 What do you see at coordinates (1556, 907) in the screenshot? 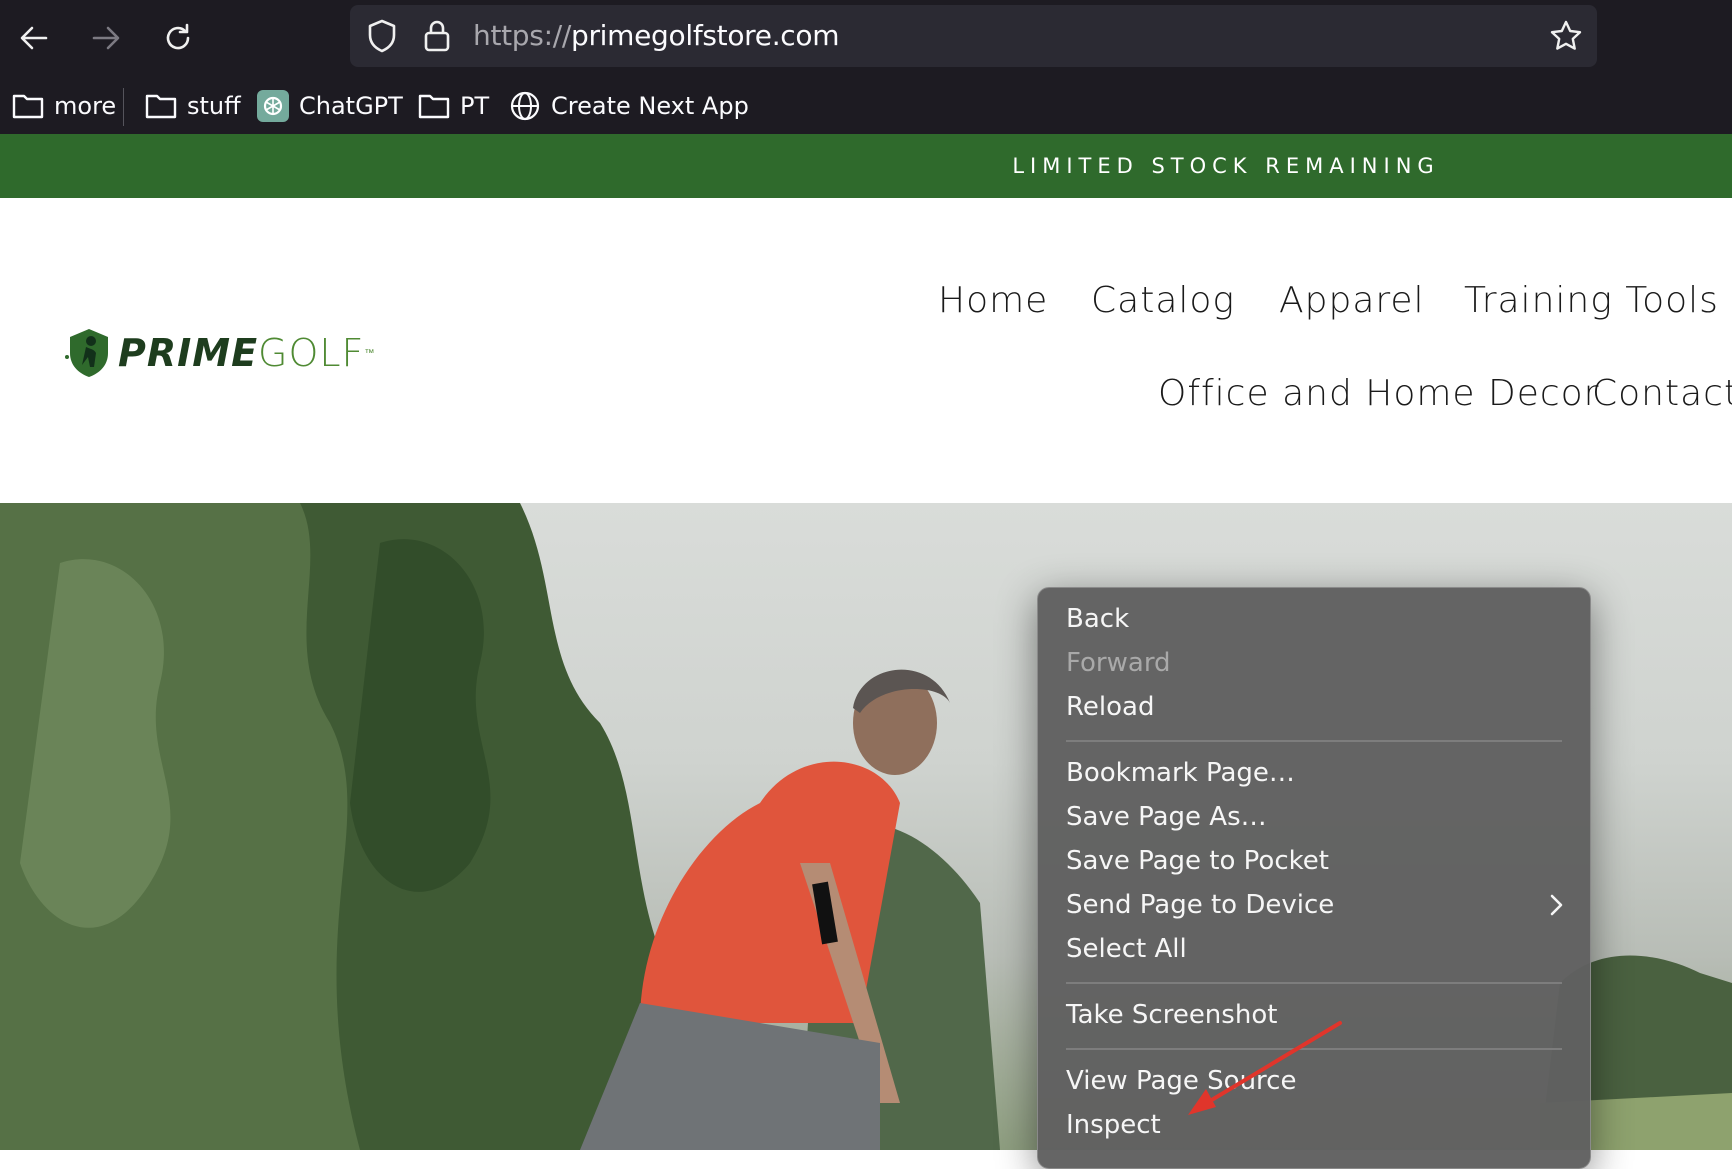
I see `chevron-right-icon` at bounding box center [1556, 907].